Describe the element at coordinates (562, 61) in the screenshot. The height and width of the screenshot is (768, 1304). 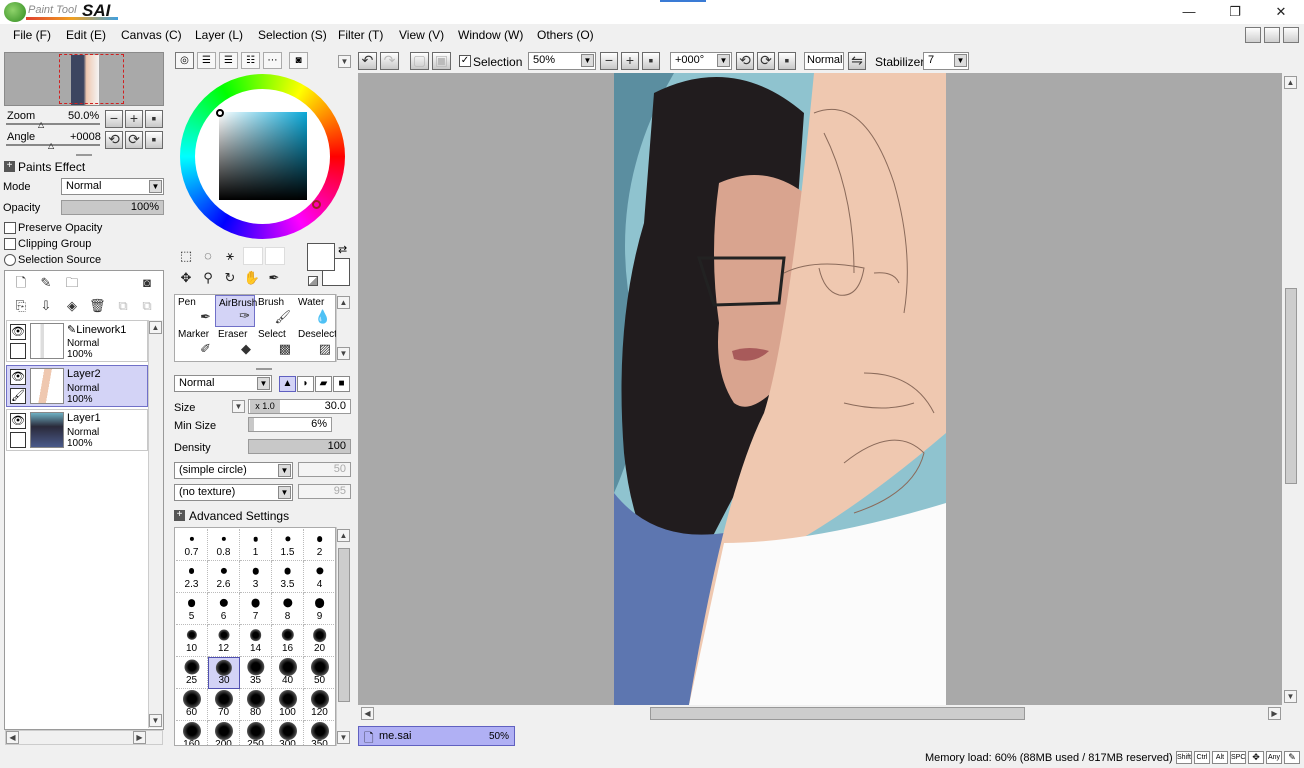
I see `zoom-select: 50% ▼` at that location.